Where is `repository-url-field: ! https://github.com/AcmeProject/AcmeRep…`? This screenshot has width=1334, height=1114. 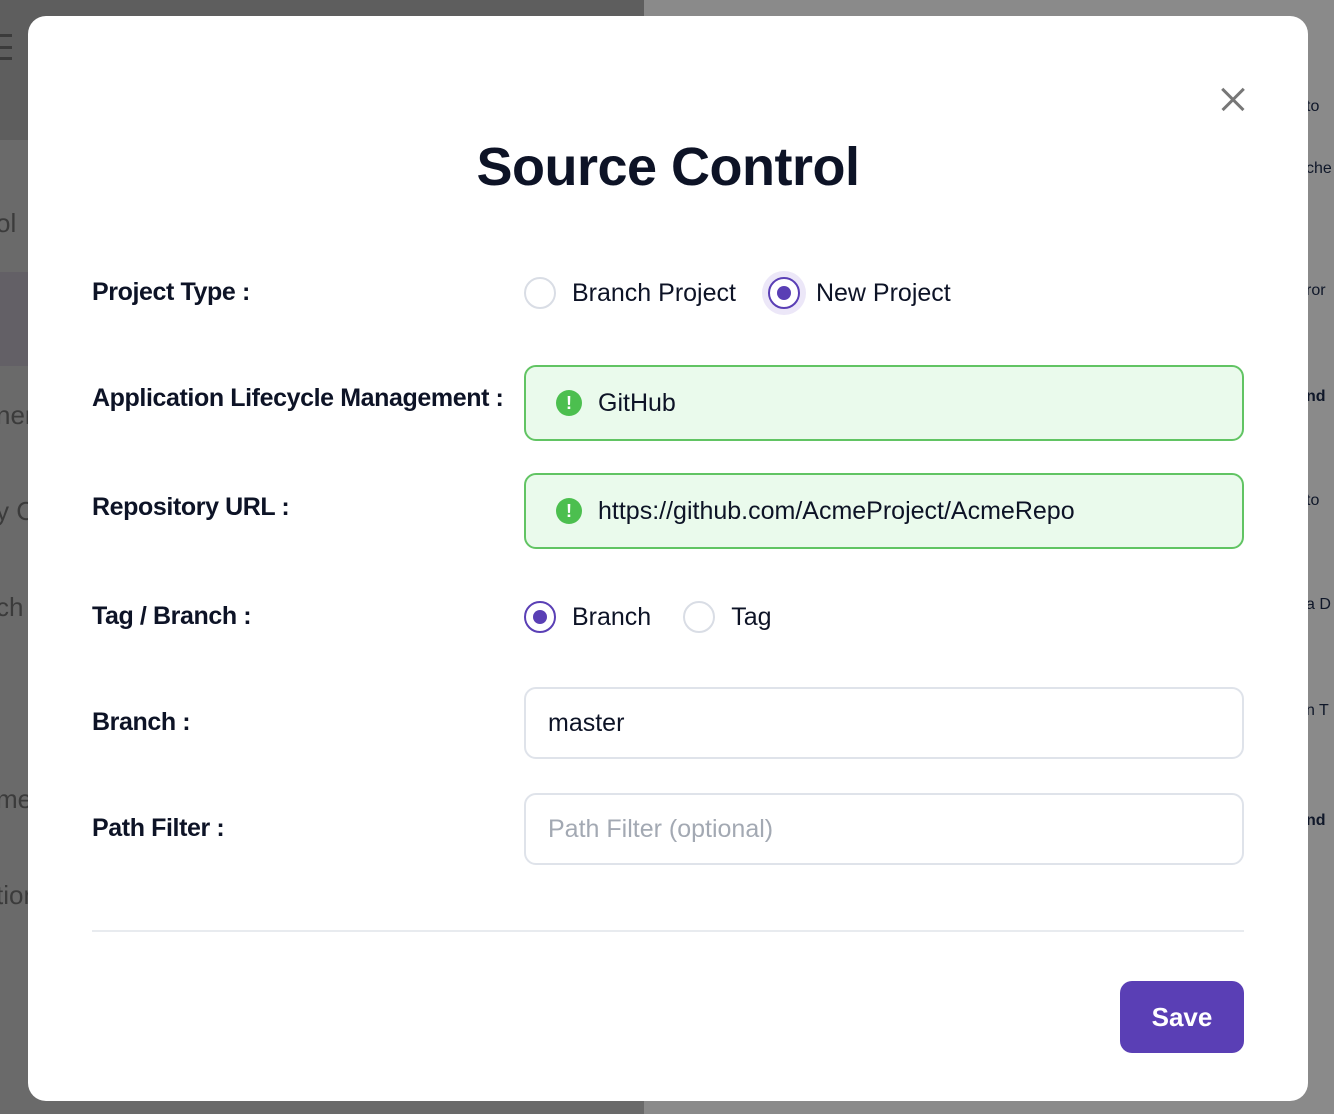 repository-url-field: ! https://github.com/AcmeProject/AcmeRep… is located at coordinates (884, 511).